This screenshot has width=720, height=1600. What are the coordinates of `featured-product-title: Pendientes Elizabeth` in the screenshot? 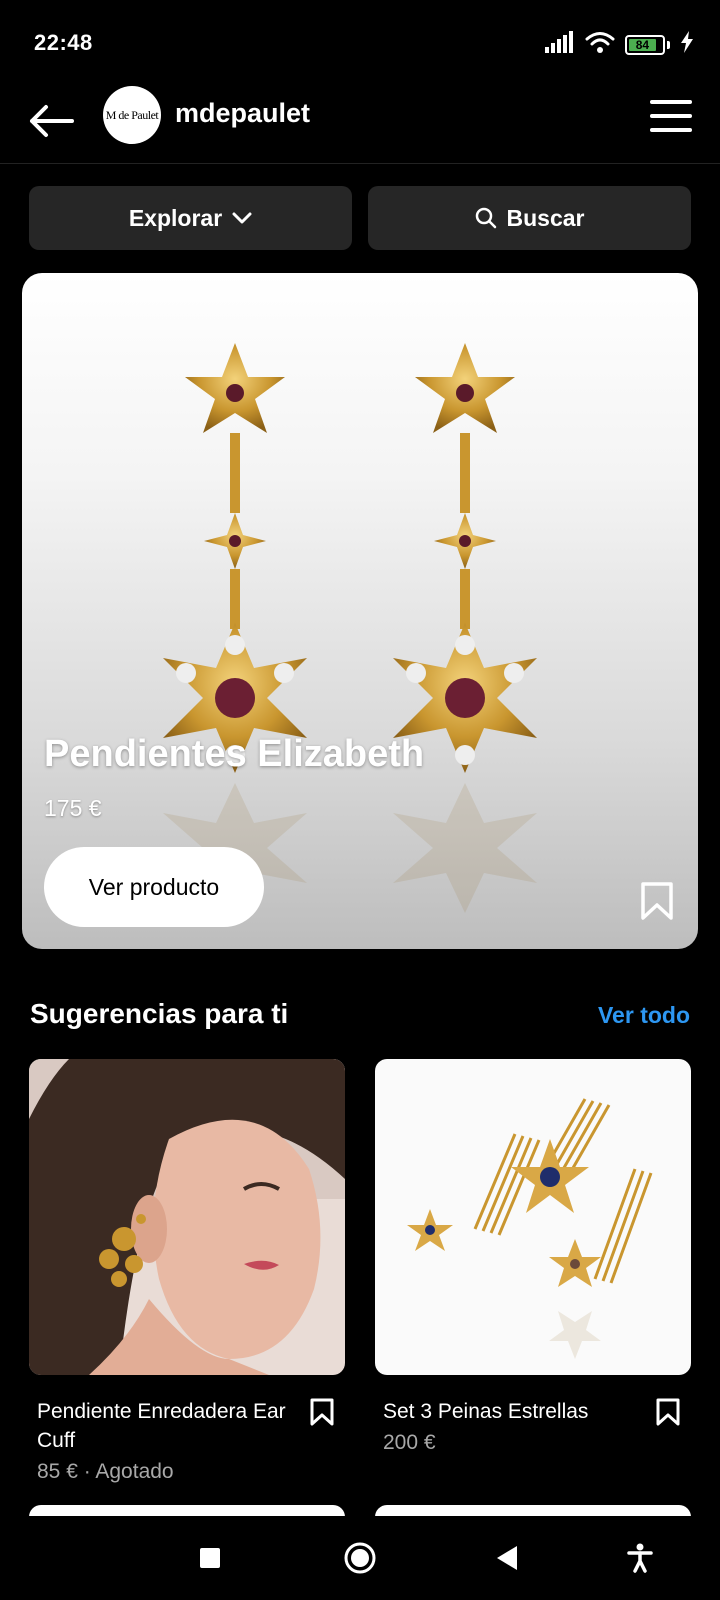 It's located at (234, 754).